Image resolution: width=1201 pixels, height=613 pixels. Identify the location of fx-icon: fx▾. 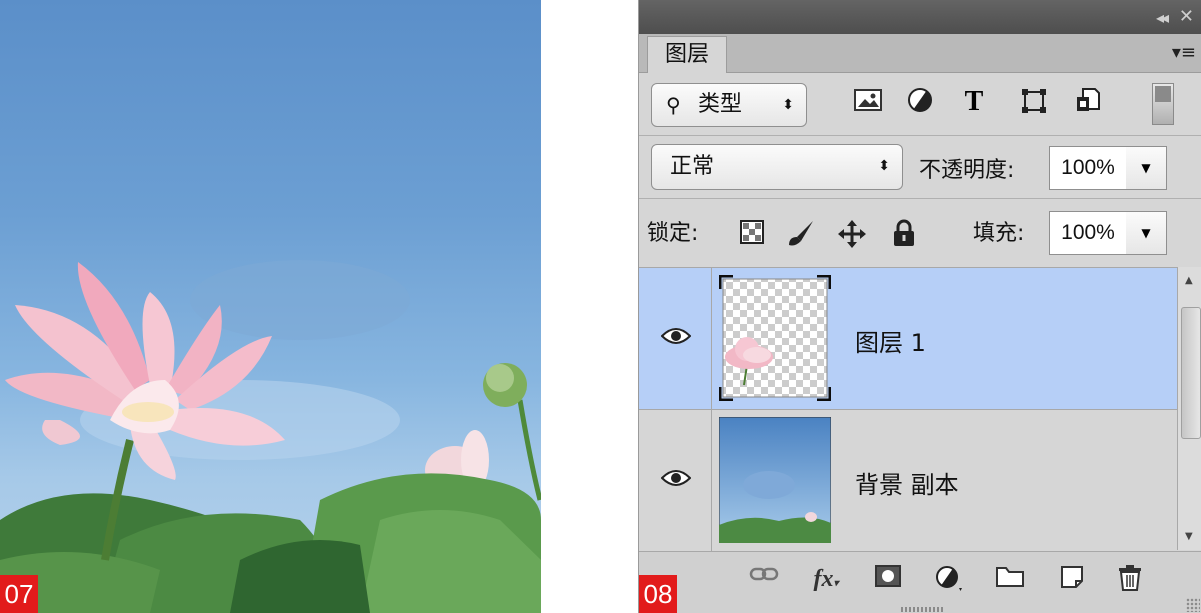
(826, 581).